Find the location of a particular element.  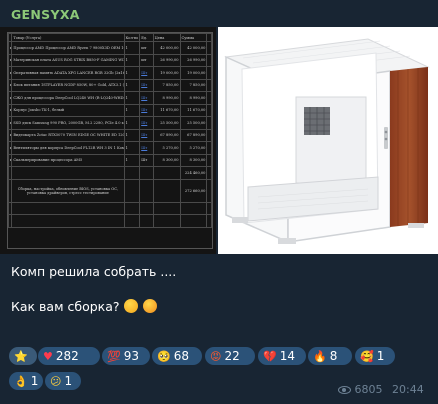

table-cell-price: 42 000,00 is located at coordinates (166, 48).